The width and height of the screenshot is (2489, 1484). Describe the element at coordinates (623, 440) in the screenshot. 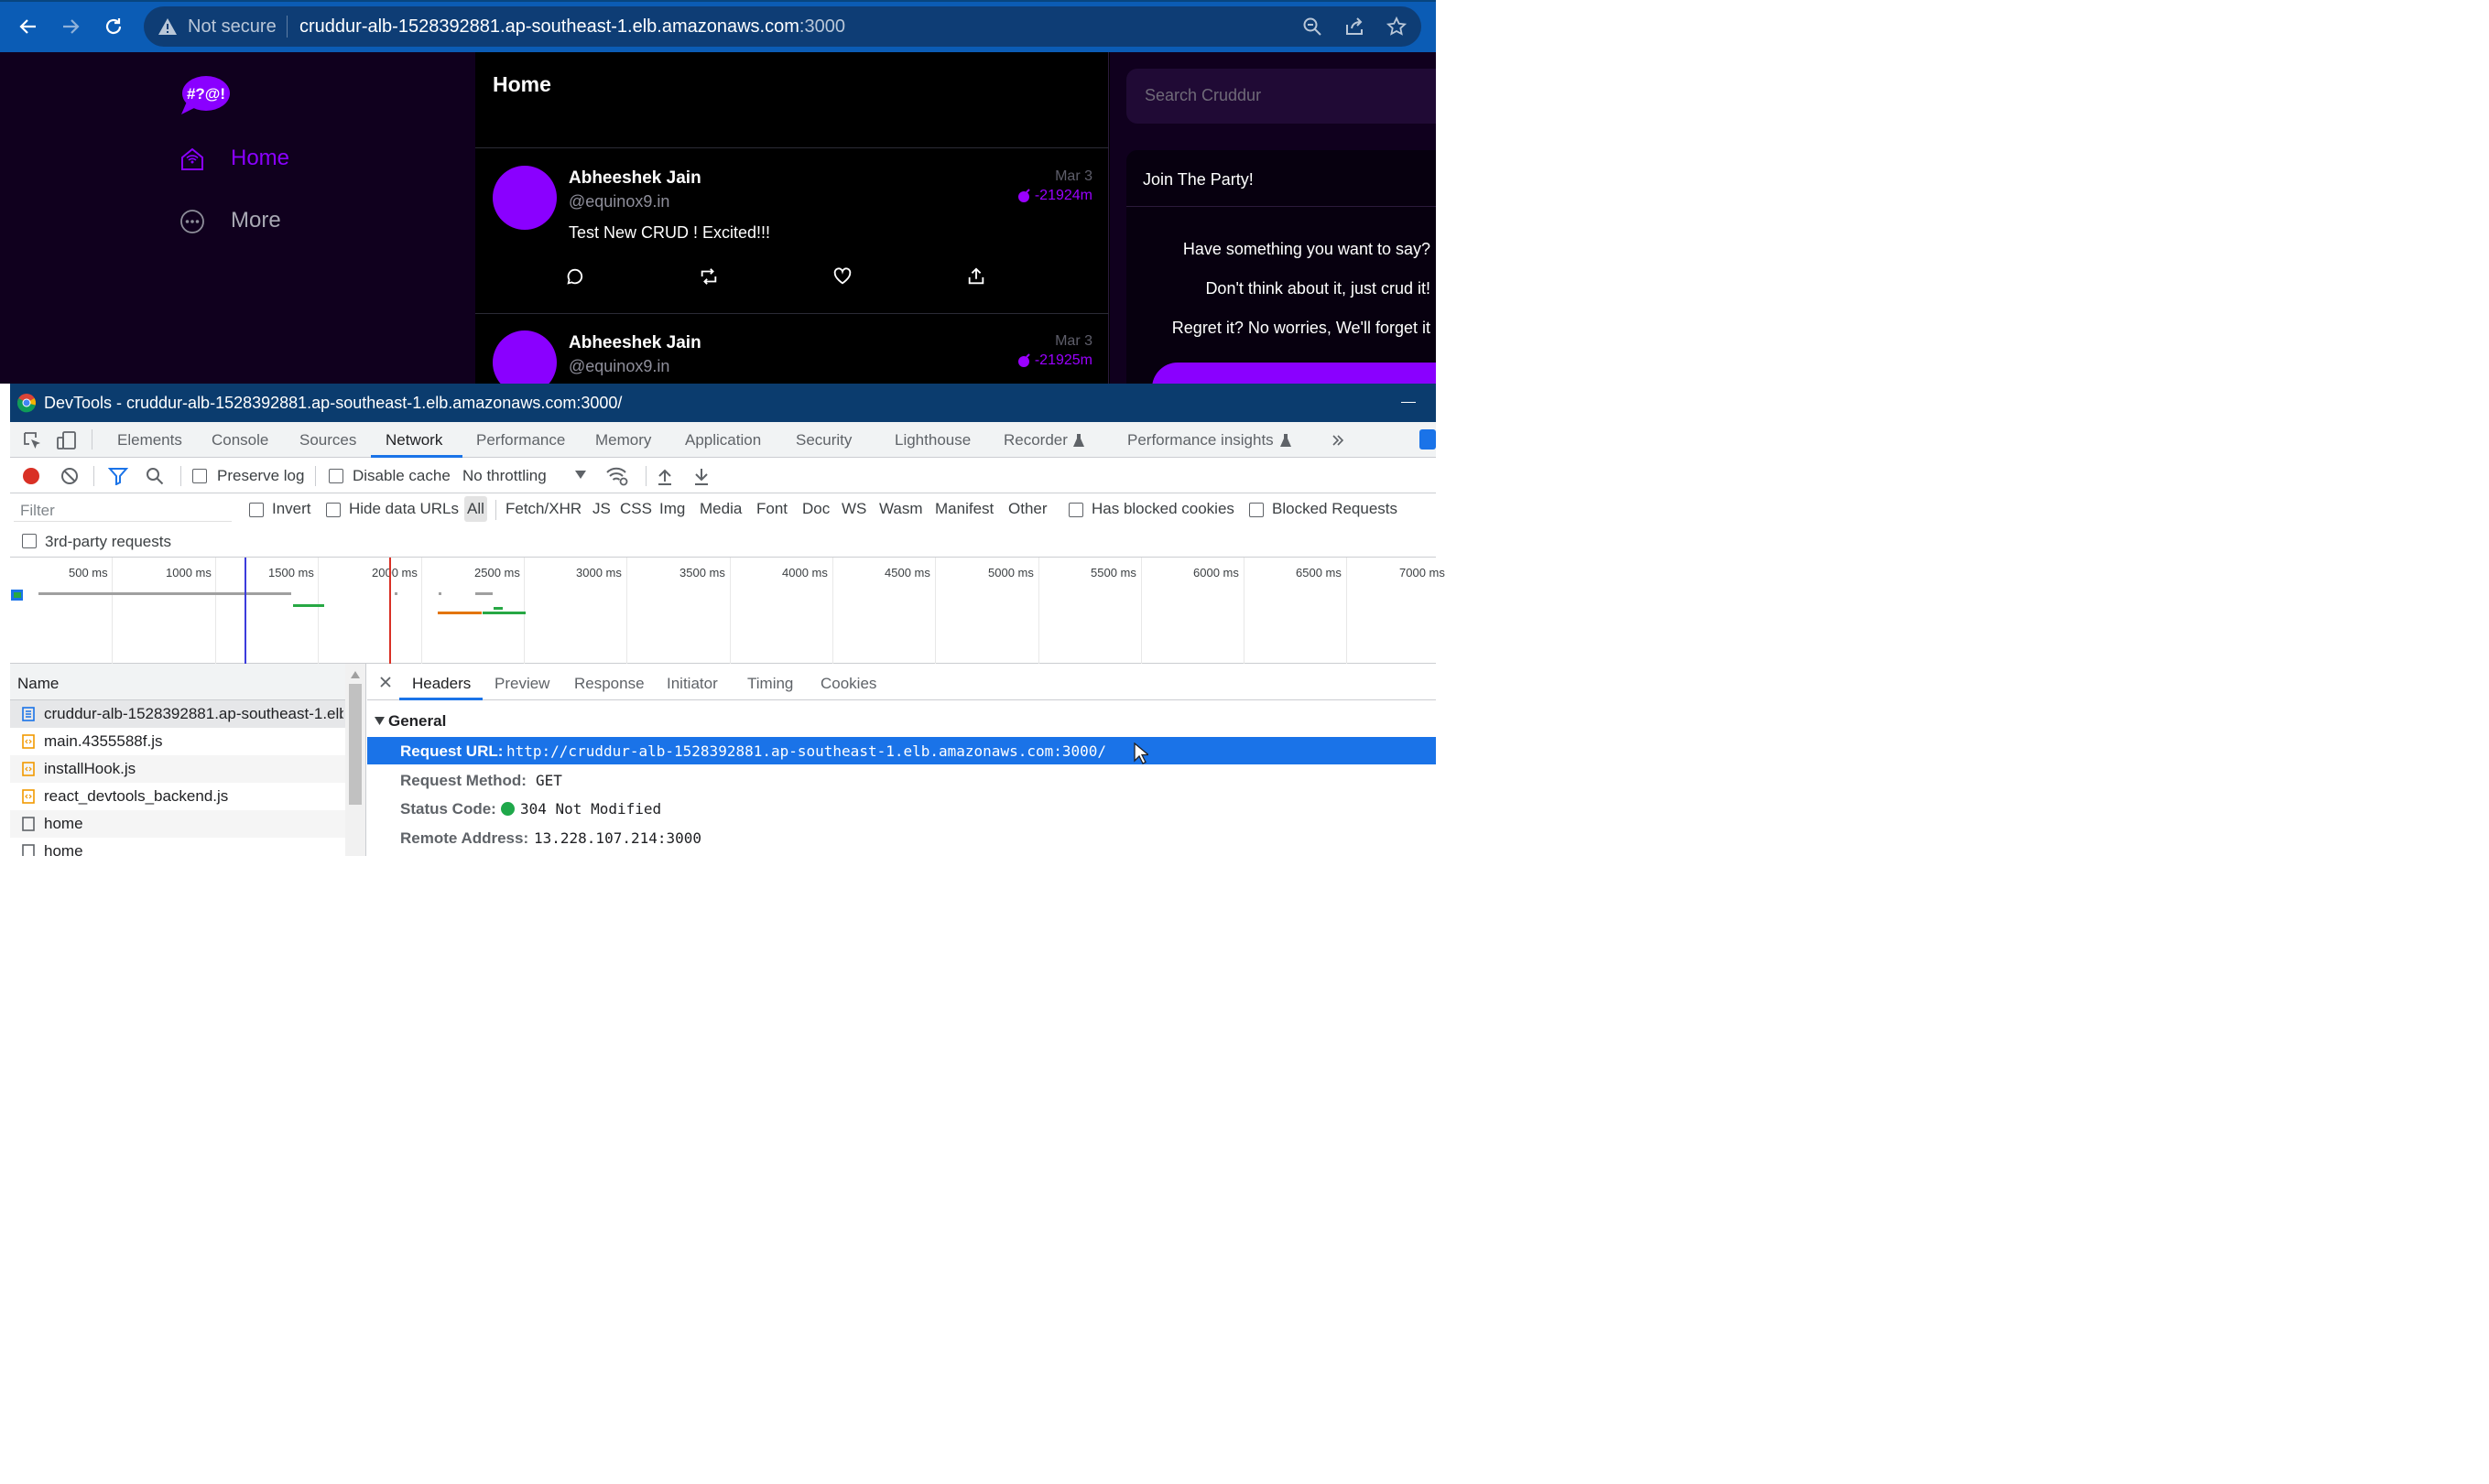

I see `tab-memory: Memory` at that location.